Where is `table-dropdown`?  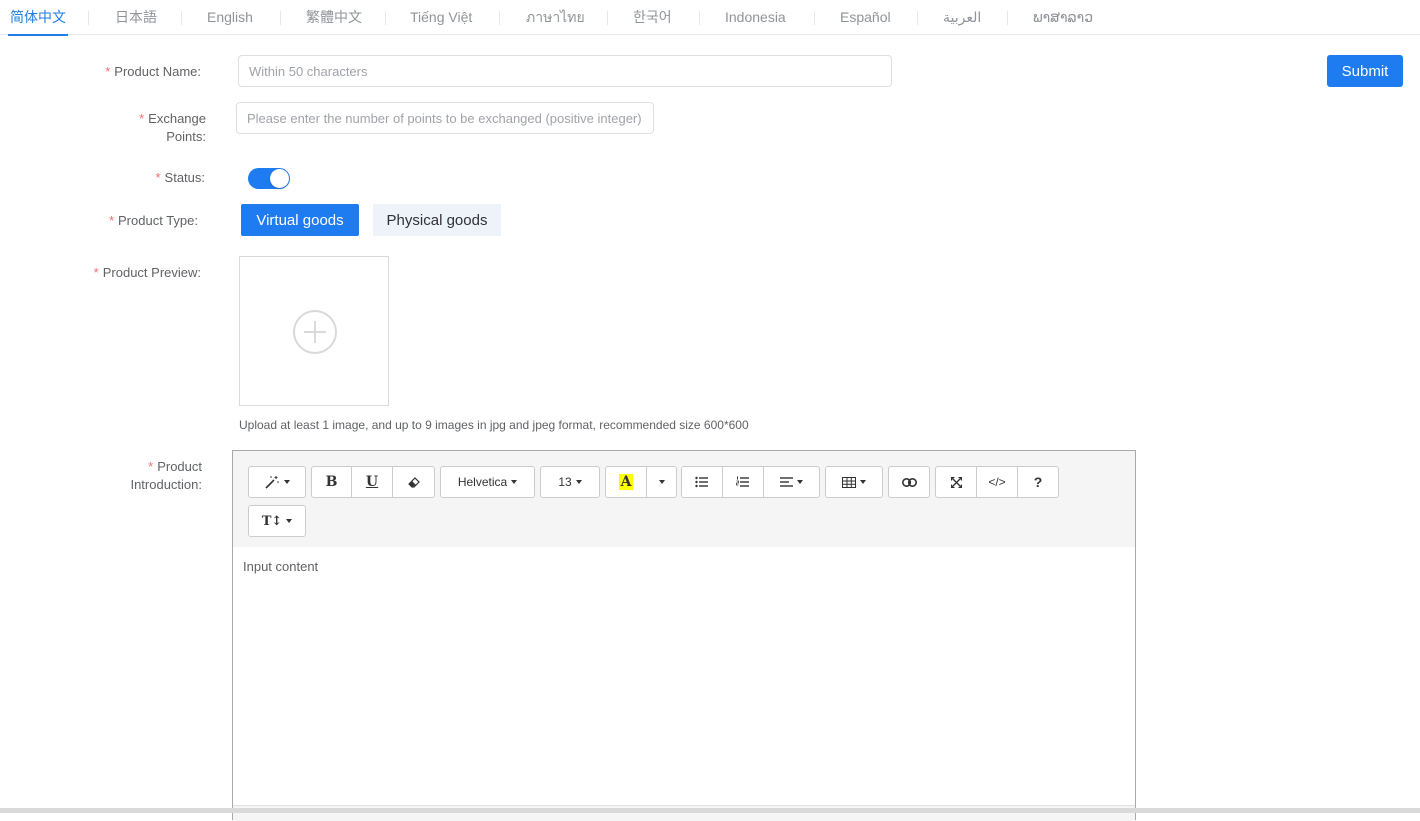
table-dropdown is located at coordinates (854, 482).